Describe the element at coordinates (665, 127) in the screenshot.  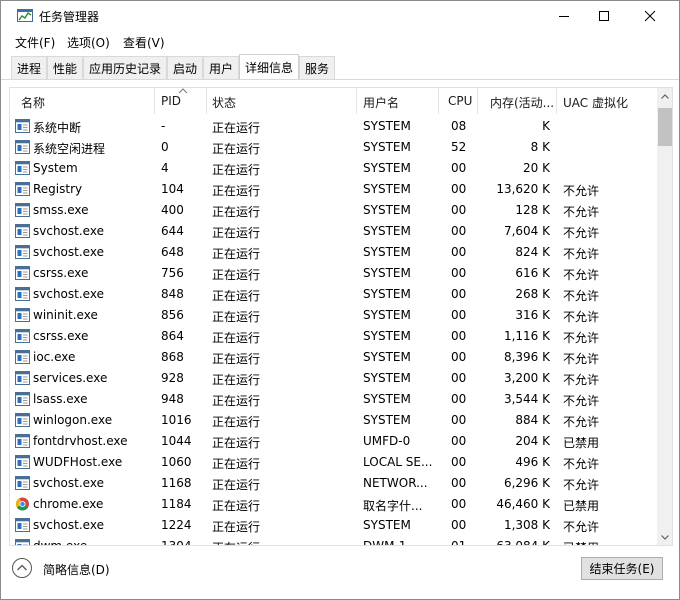
I see `scroll-thumb` at that location.